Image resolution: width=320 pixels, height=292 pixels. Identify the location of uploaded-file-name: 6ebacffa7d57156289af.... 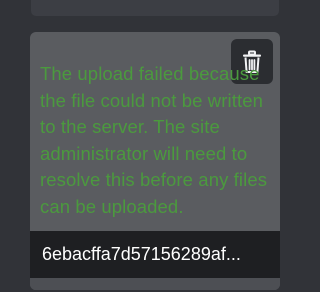
(155, 254).